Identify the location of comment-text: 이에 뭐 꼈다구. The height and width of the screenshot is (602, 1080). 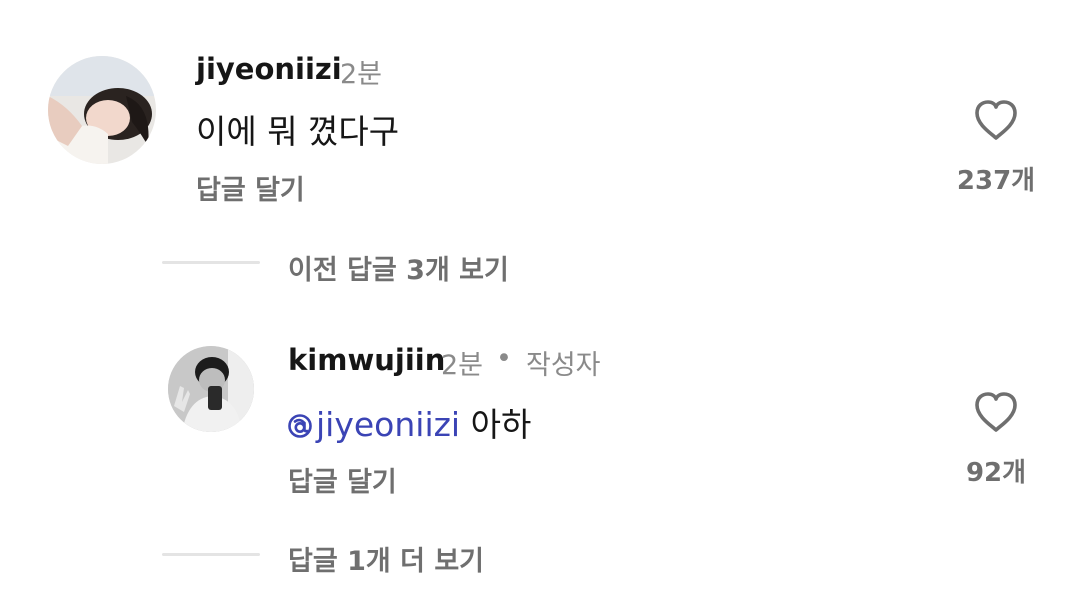
(298, 131).